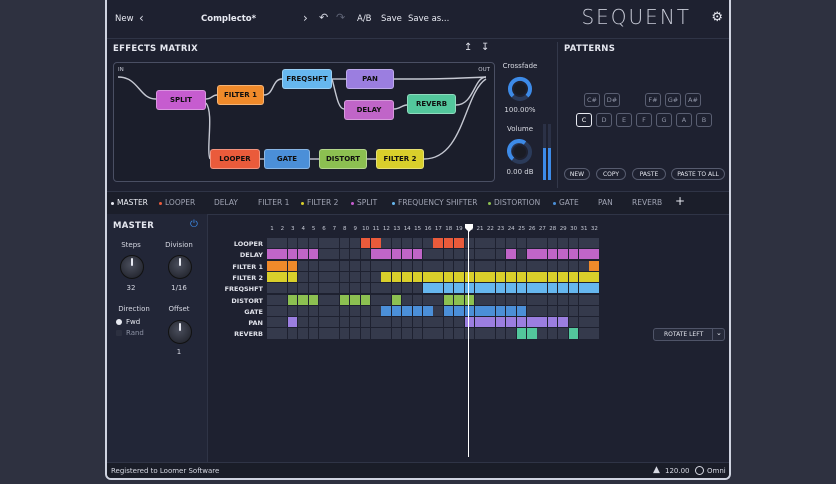  Describe the element at coordinates (226, 202) in the screenshot. I see `tab-delay: DELAY` at that location.